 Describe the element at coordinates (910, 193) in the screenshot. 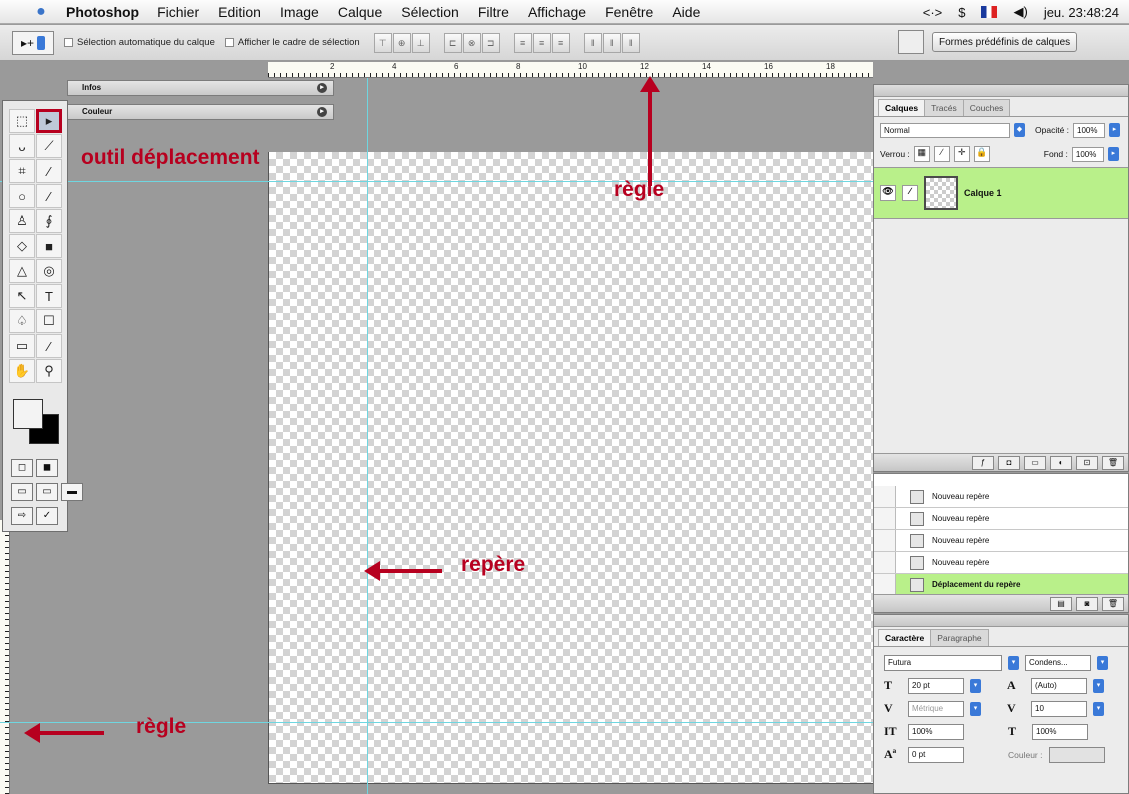

I see `brush-link-icon: ∕` at that location.